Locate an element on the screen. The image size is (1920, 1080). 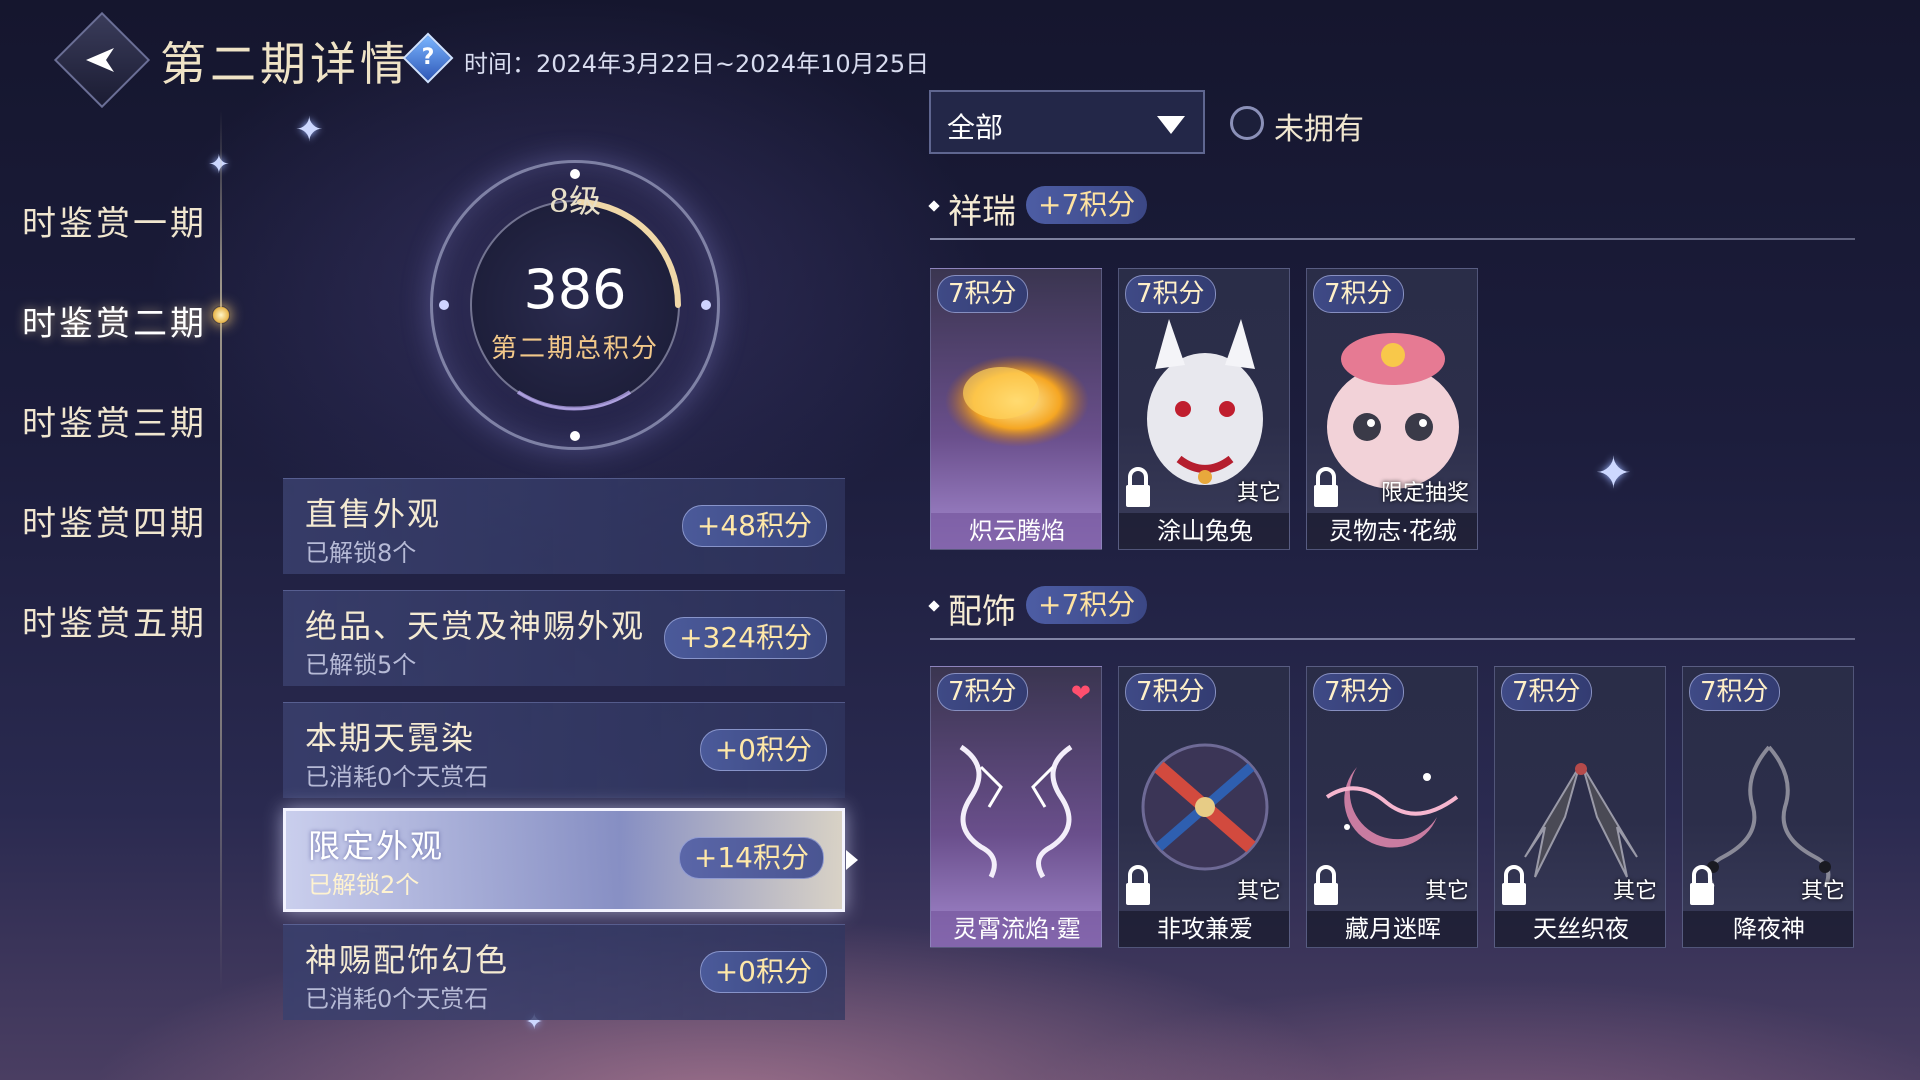
heart-icon: ❤ is located at coordinates (1081, 693).